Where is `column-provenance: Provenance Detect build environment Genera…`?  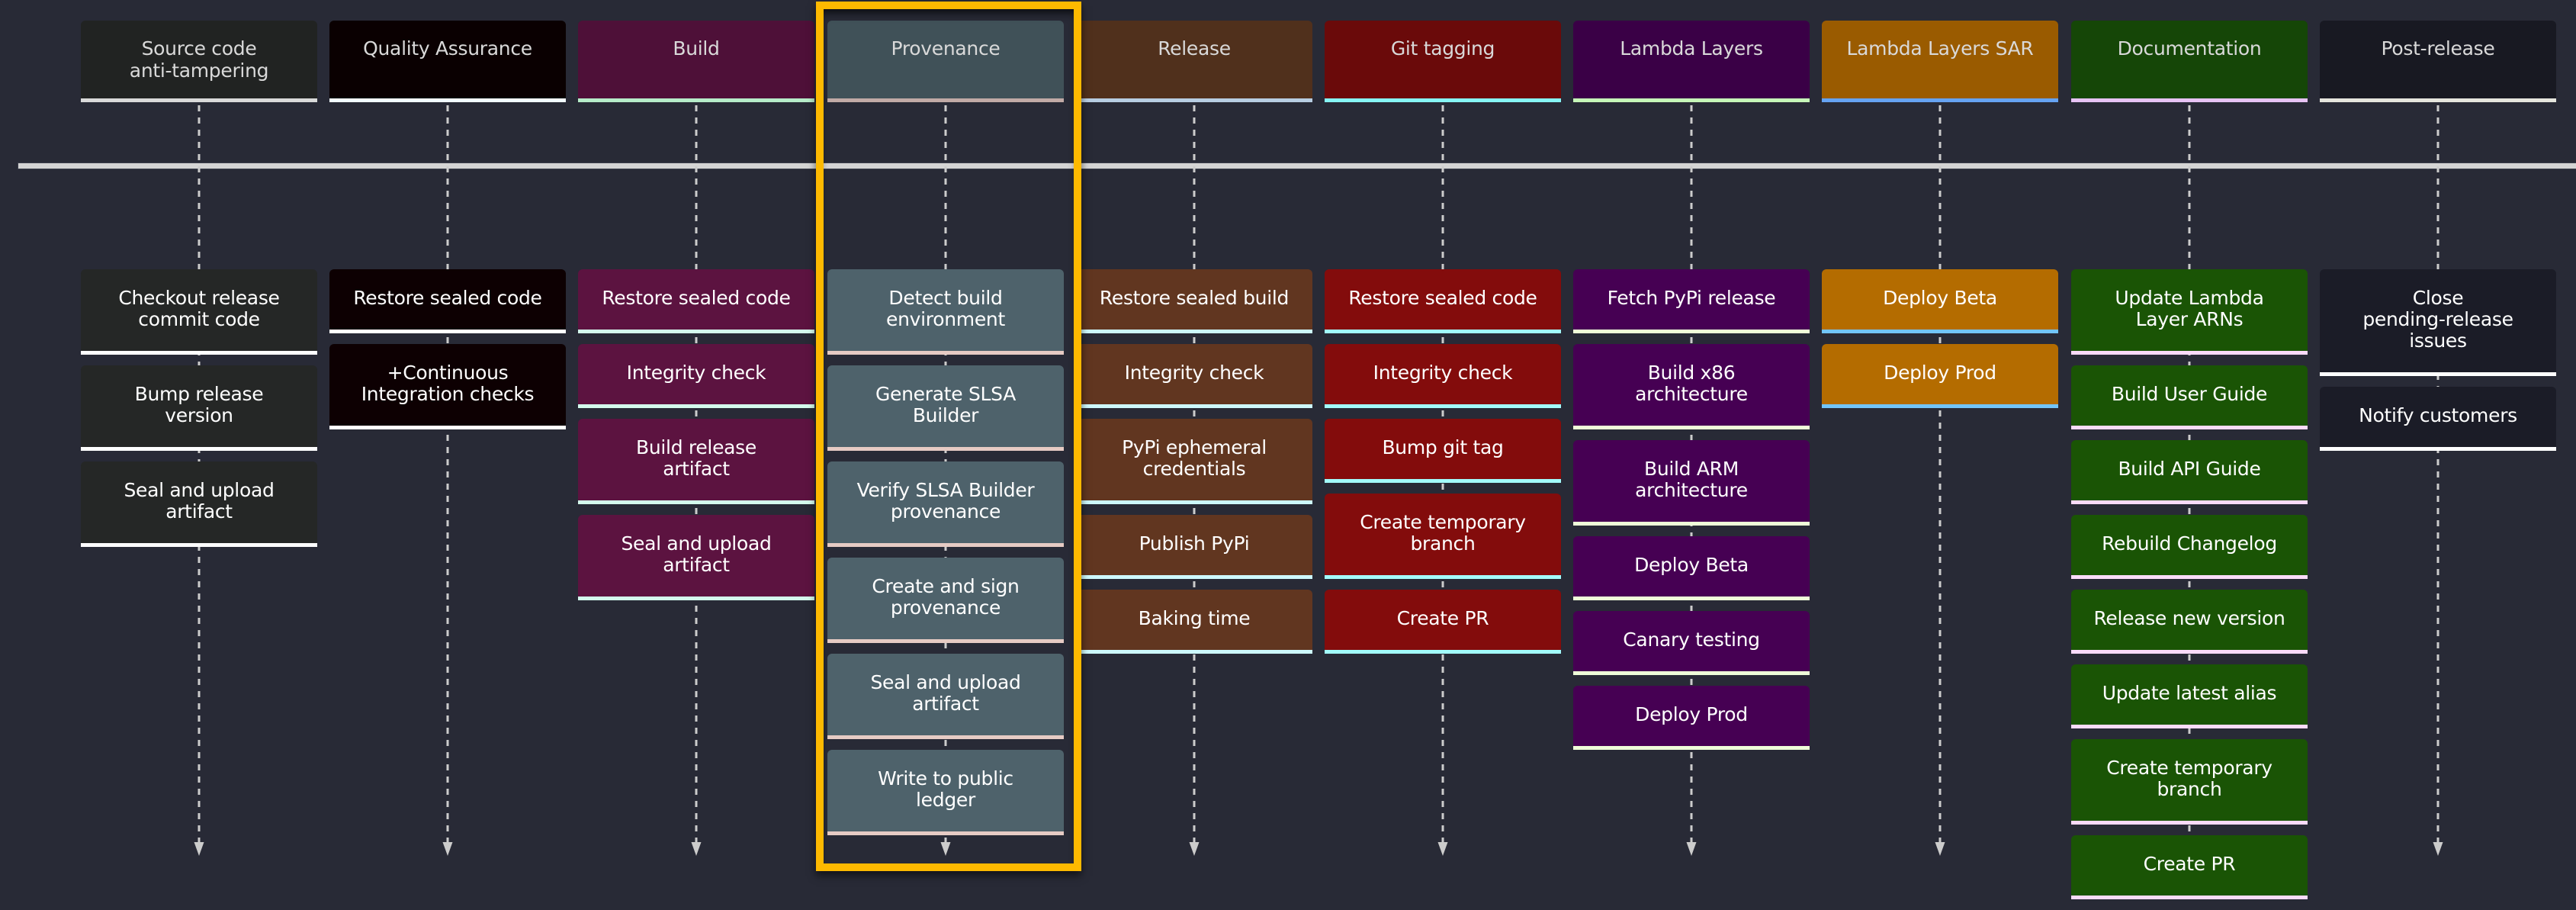
column-provenance: Provenance Detect build environment Genera… is located at coordinates (945, 428).